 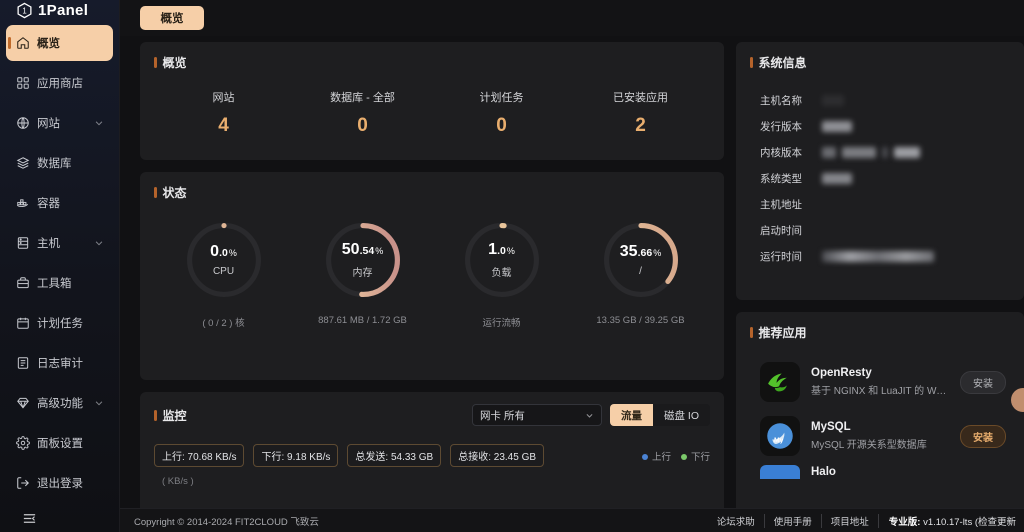 What do you see at coordinates (223, 113) in the screenshot?
I see `stat-websites: 网站 4` at bounding box center [223, 113].